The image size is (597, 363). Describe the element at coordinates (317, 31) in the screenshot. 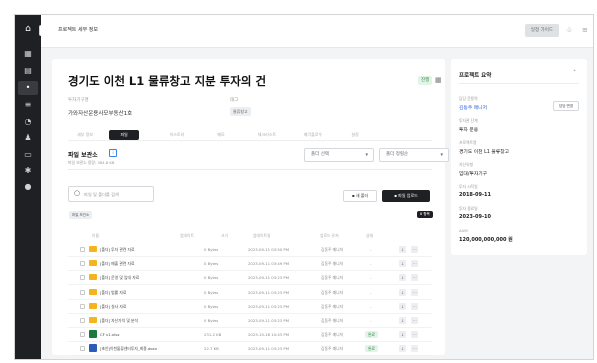

I see `top-bar: 프로젝트 세부 정보 일정 가이드 ♧ ≡` at that location.